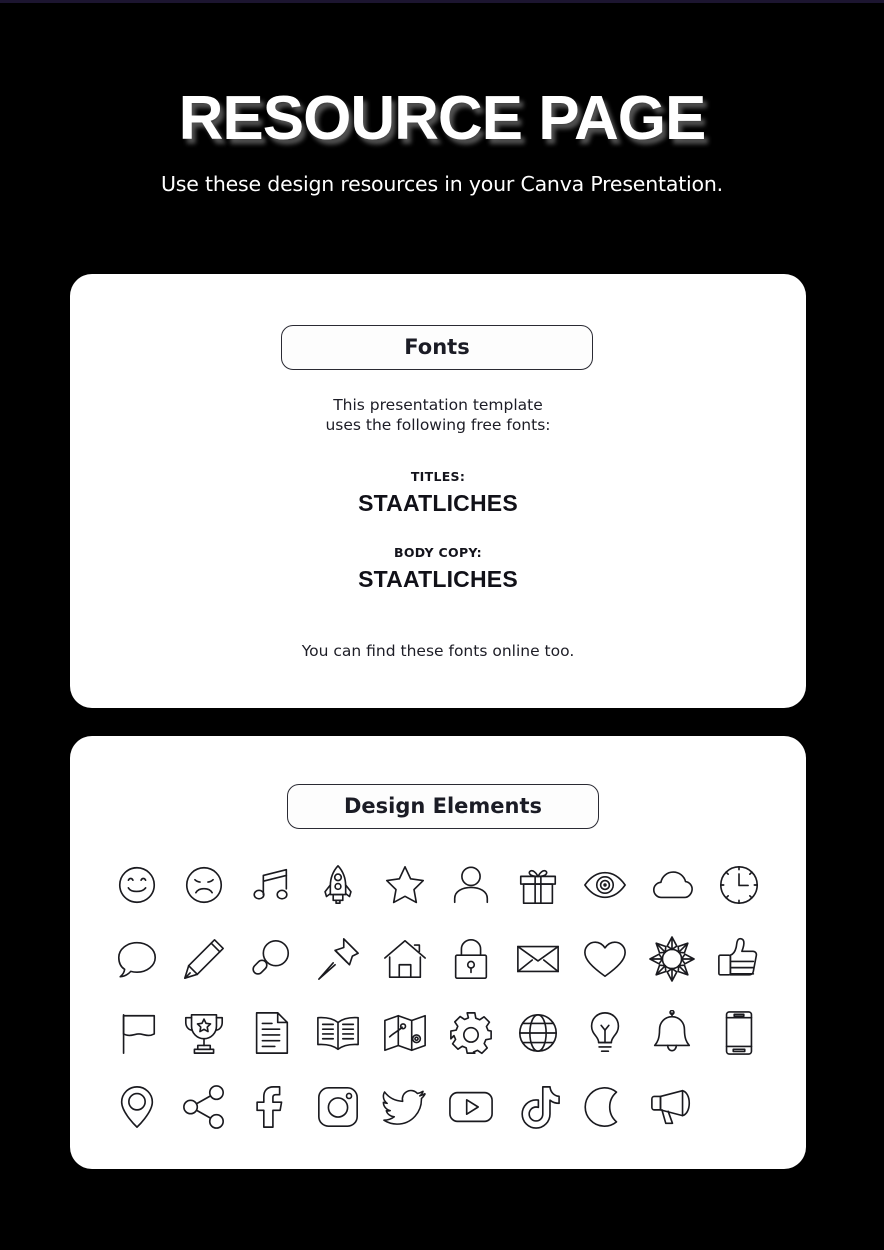 This screenshot has width=884, height=1250. What do you see at coordinates (438, 424) in the screenshot?
I see `fonts-intro-line-2: uses the following free fonts:` at bounding box center [438, 424].